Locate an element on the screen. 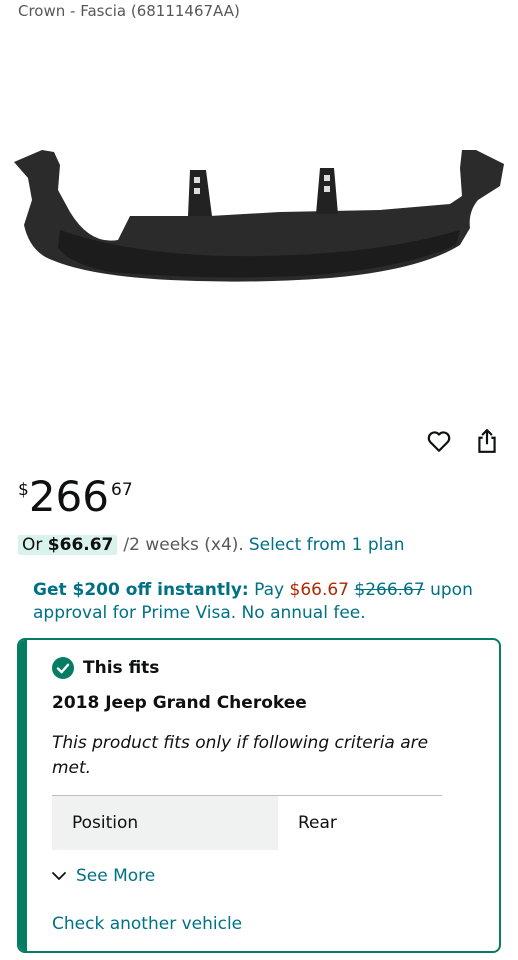 This screenshot has width=518, height=960. fitment-row: Position Rear is located at coordinates (247, 823).